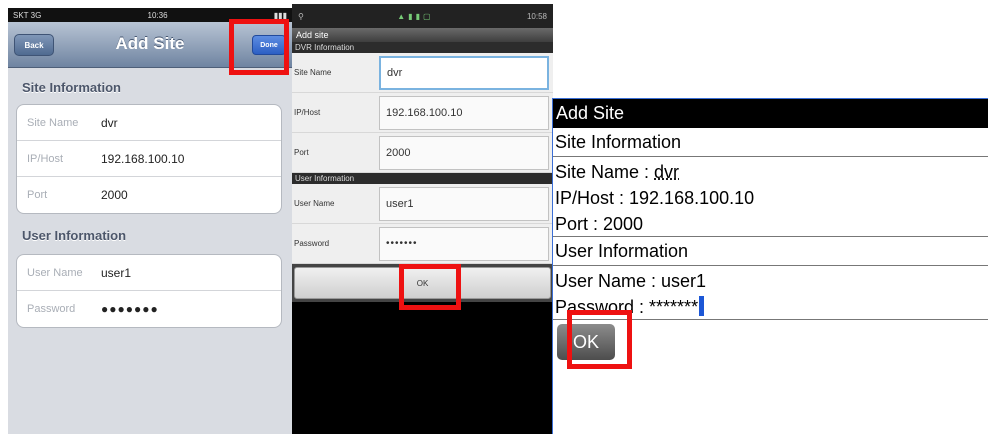  What do you see at coordinates (666, 172) in the screenshot?
I see `bb-site-name-value: dvr` at bounding box center [666, 172].